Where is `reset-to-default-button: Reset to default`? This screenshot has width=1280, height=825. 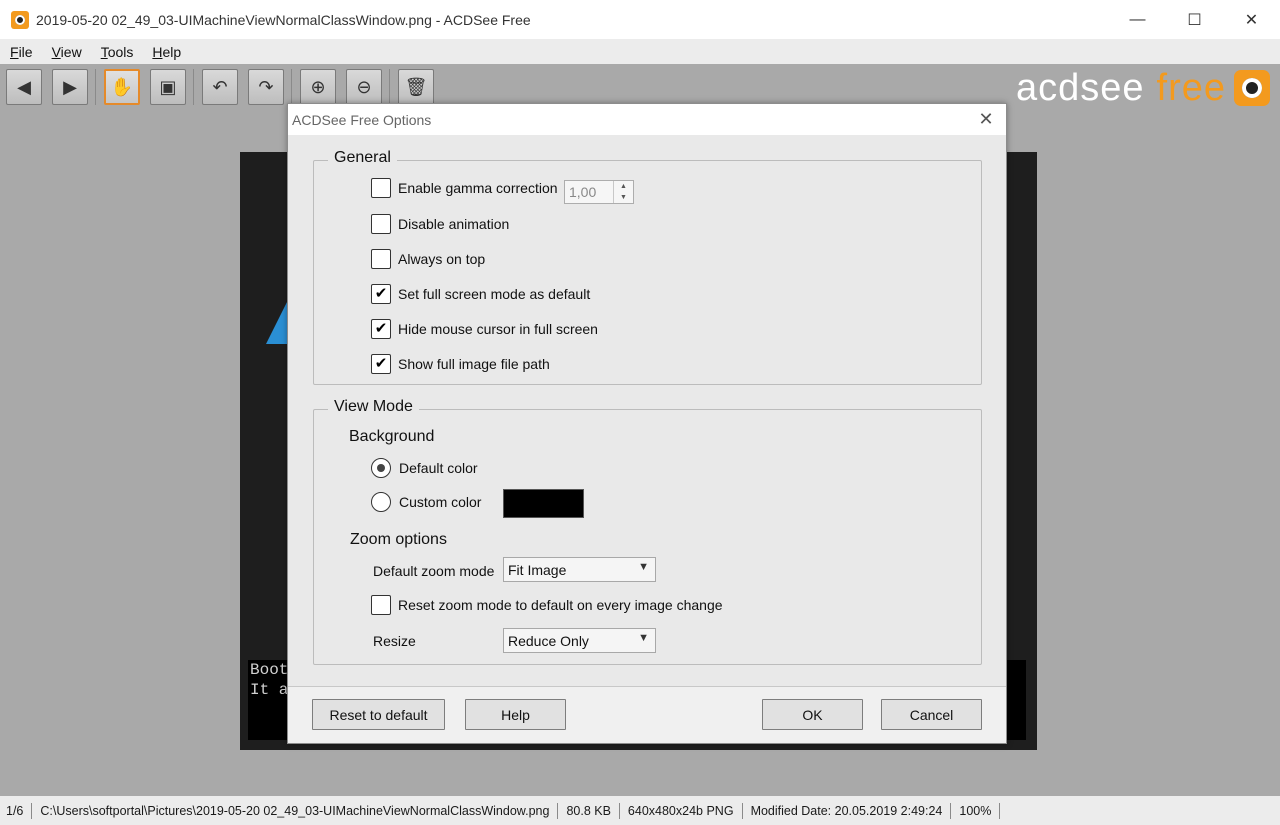
reset-to-default-button: Reset to default is located at coordinates (378, 714).